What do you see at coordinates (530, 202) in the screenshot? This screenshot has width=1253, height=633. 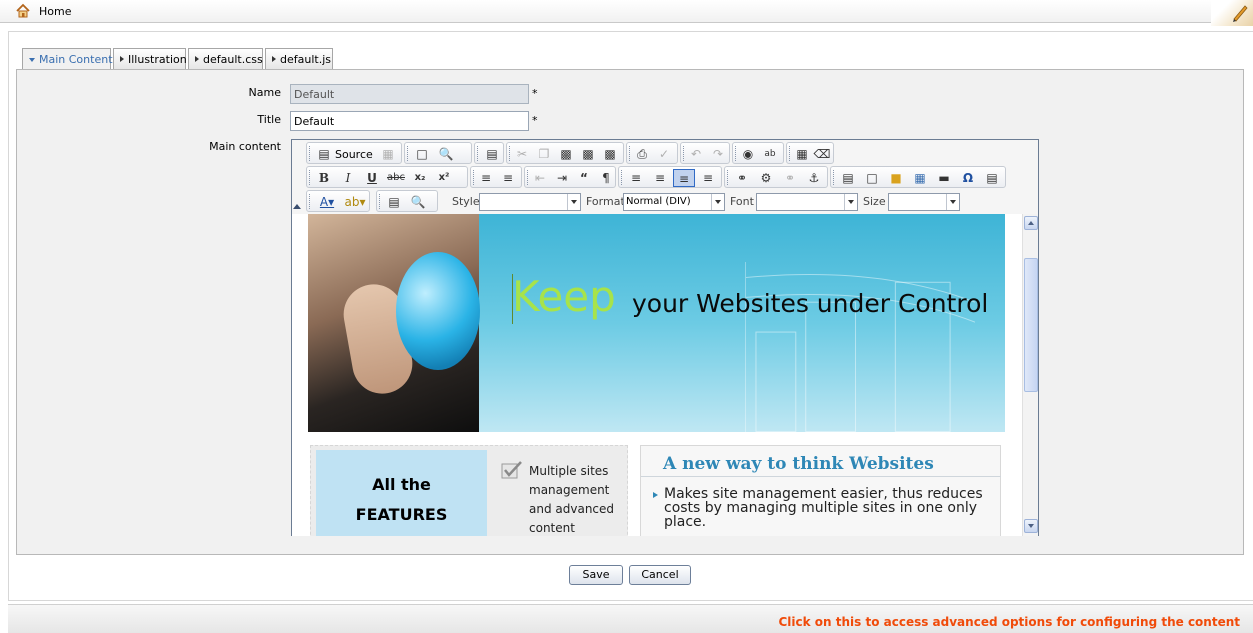 I see `style-select` at bounding box center [530, 202].